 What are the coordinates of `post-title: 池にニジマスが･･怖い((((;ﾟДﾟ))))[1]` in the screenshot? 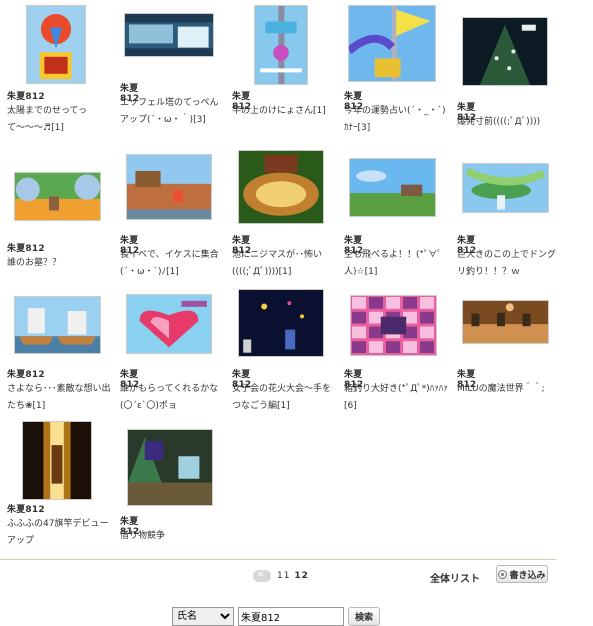 It's located at (284, 264).